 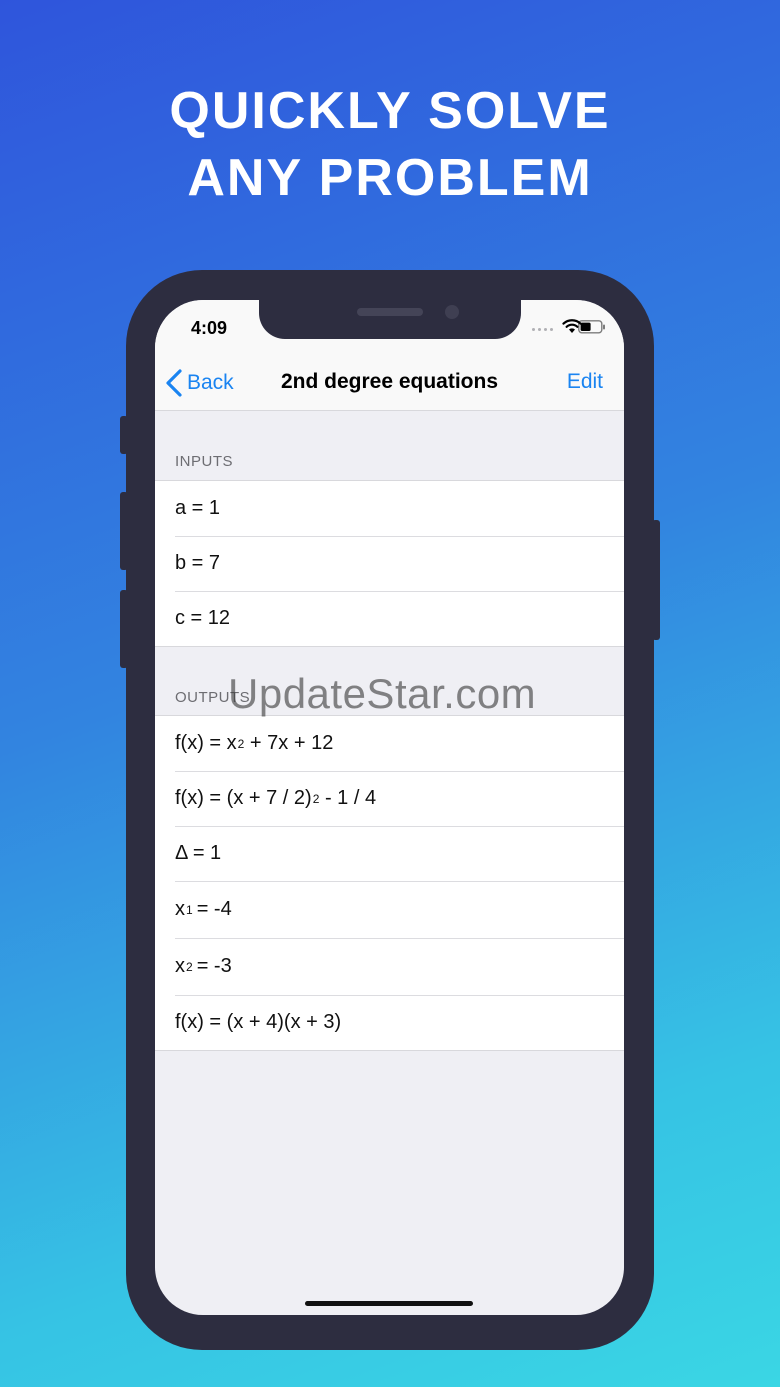 What do you see at coordinates (209, 328) in the screenshot?
I see `status-time: 4:09` at bounding box center [209, 328].